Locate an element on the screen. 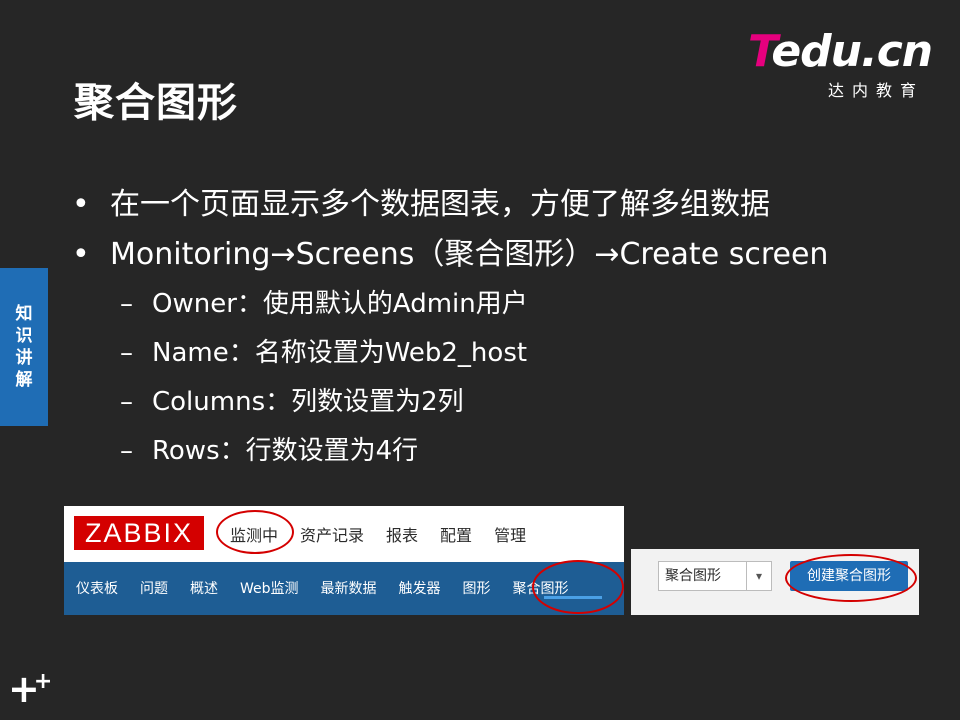  sub-bullet-item: – Columns：列数设置为2列 is located at coordinates (450, 402).